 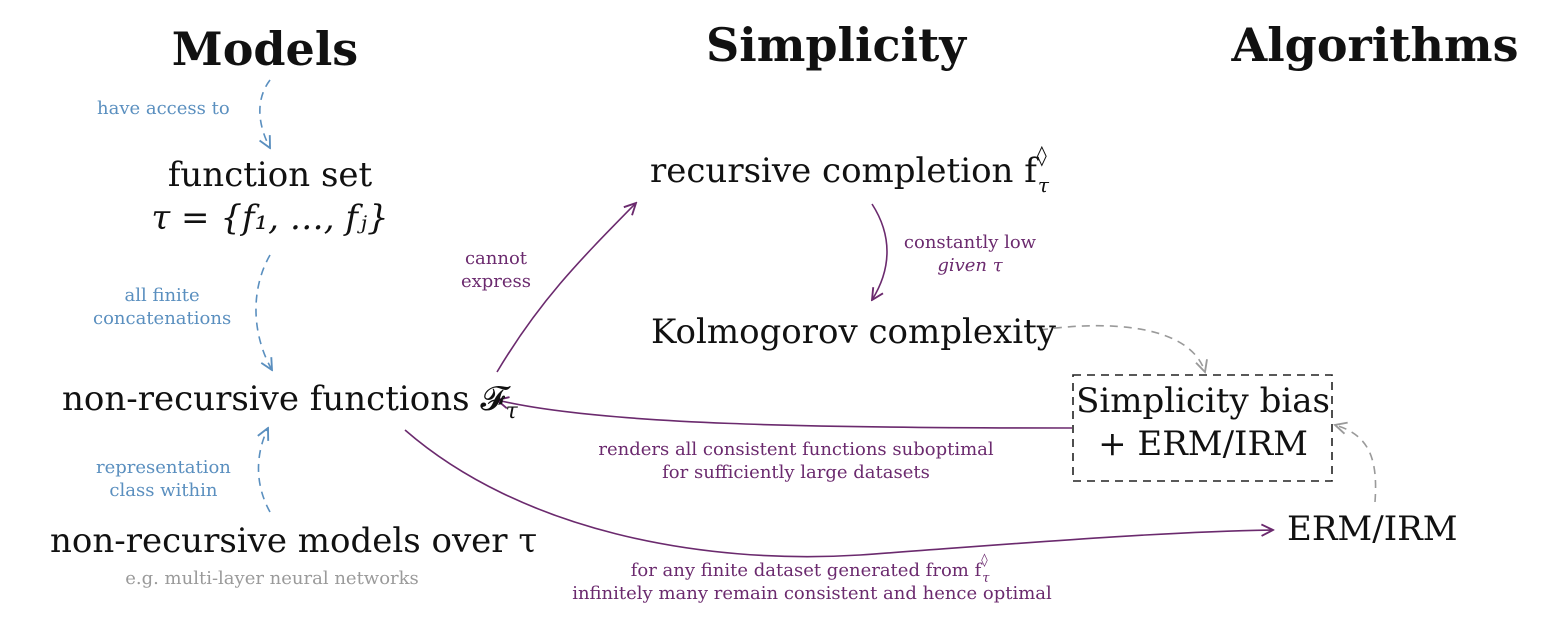 I want to click on label-representation: representation class within, so click(x=163, y=479).